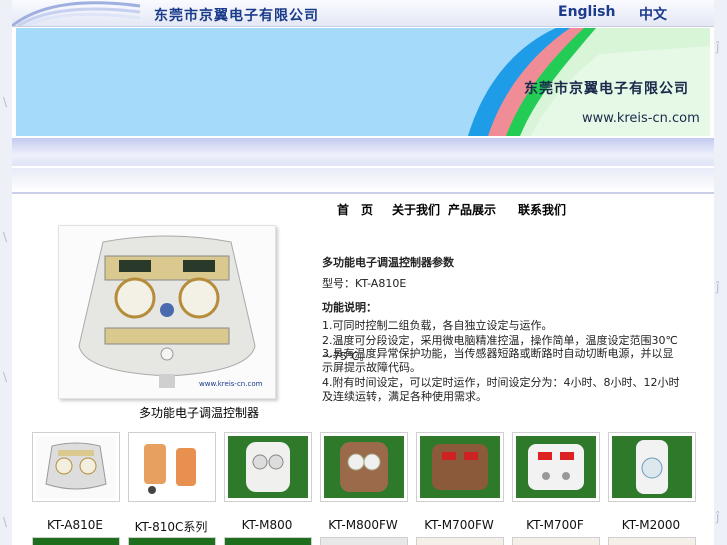  I want to click on feature-item: 1.可同时控制二组负载，各自独立设定与运作。, so click(437, 325).